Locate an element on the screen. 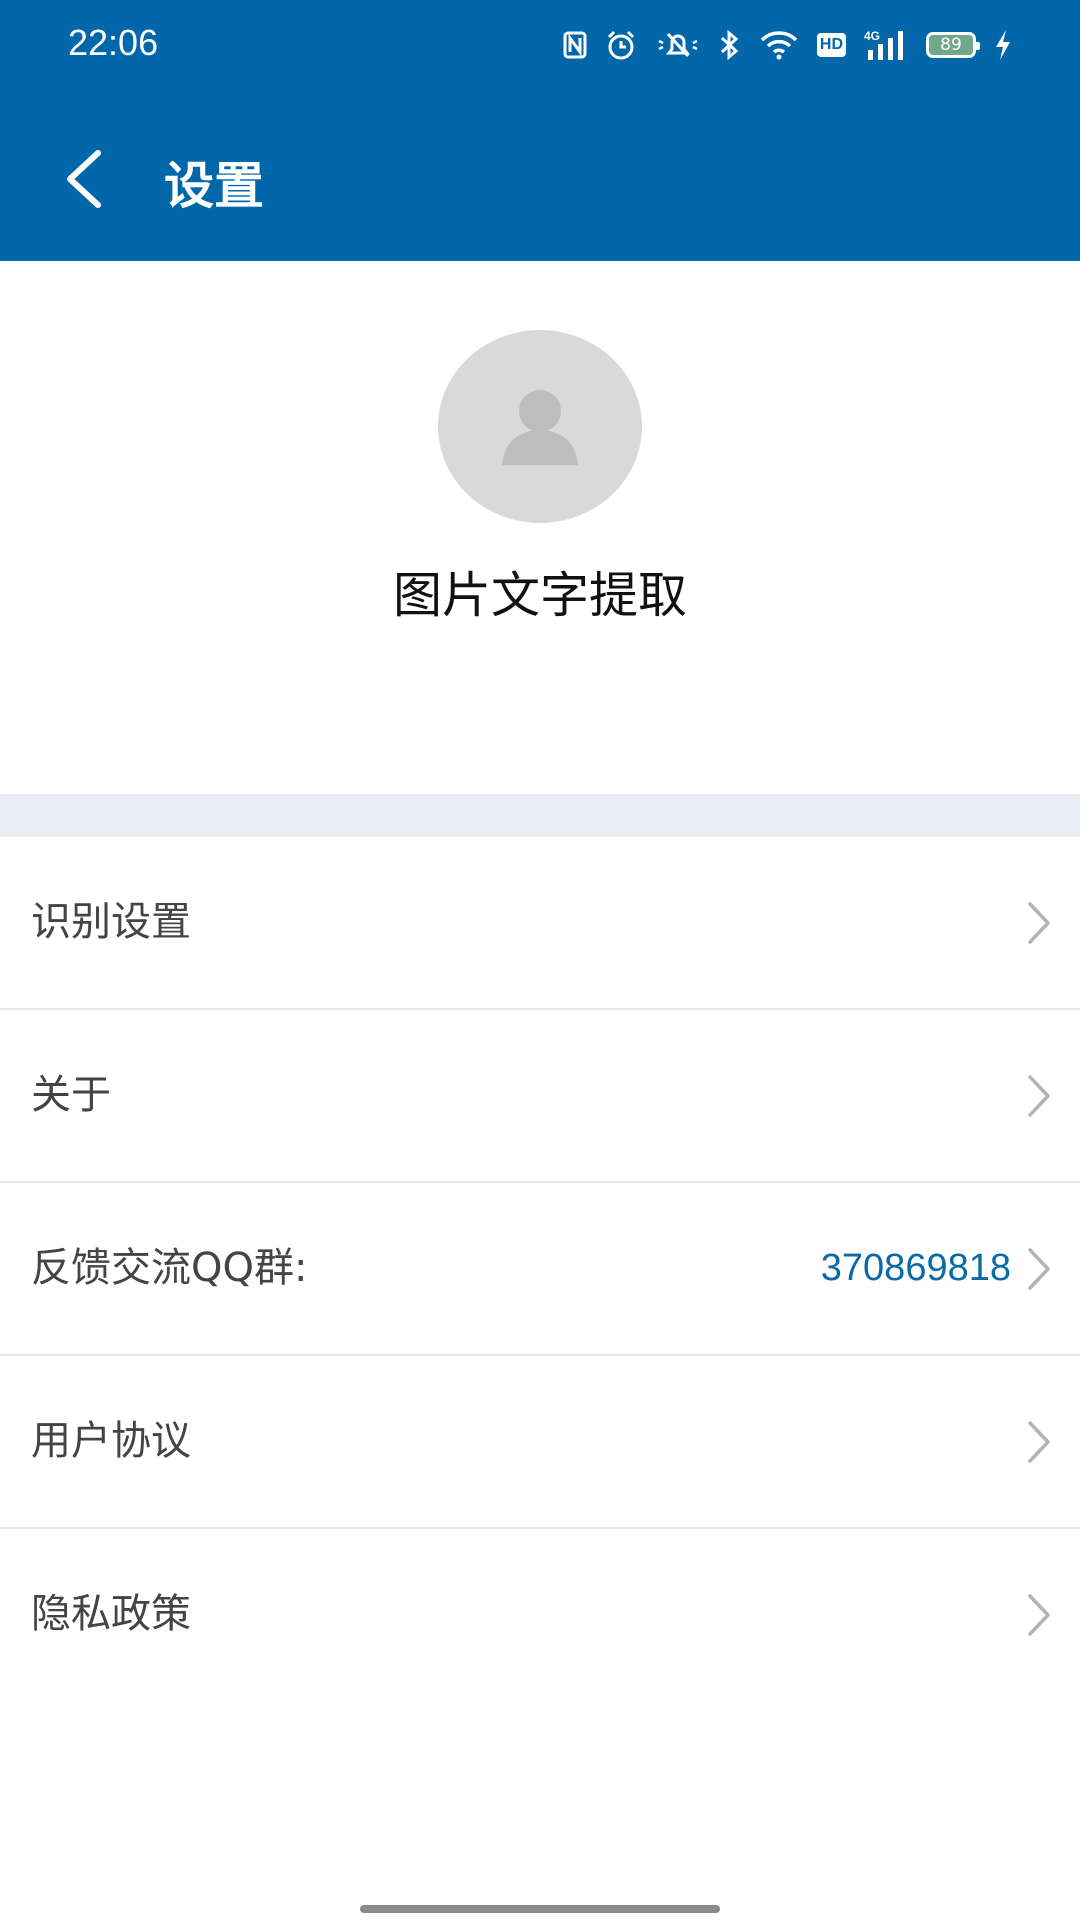  app-name: 图片文字提取 is located at coordinates (539, 595).